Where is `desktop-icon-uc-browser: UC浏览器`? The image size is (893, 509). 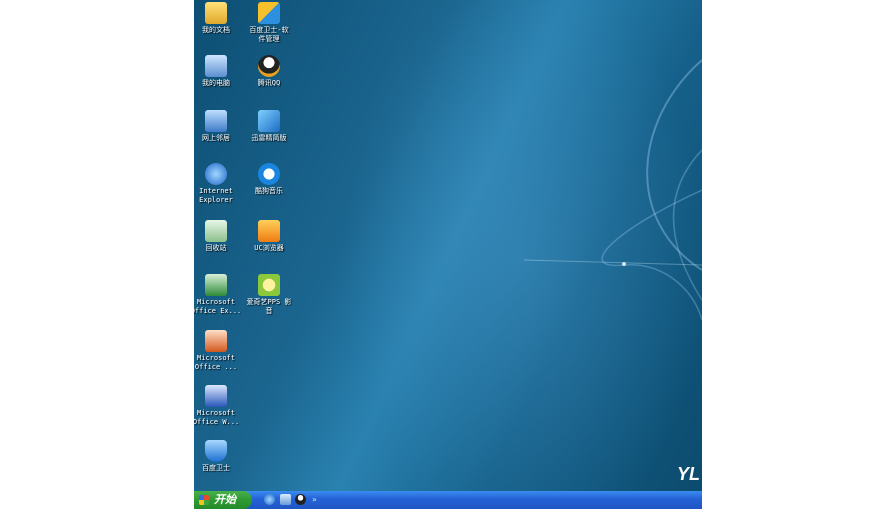
desktop-icon-uc-browser: UC浏览器 is located at coordinates (269, 236).